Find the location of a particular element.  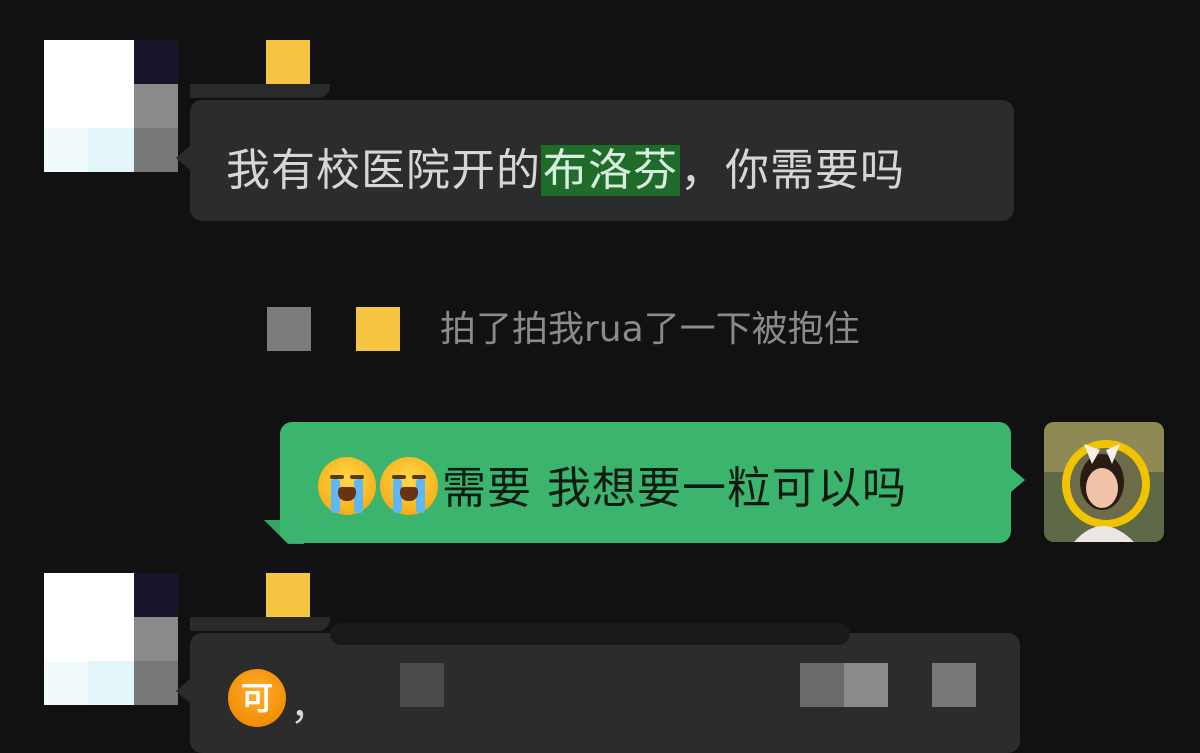

avatar-photo-icon is located at coordinates (1104, 482).